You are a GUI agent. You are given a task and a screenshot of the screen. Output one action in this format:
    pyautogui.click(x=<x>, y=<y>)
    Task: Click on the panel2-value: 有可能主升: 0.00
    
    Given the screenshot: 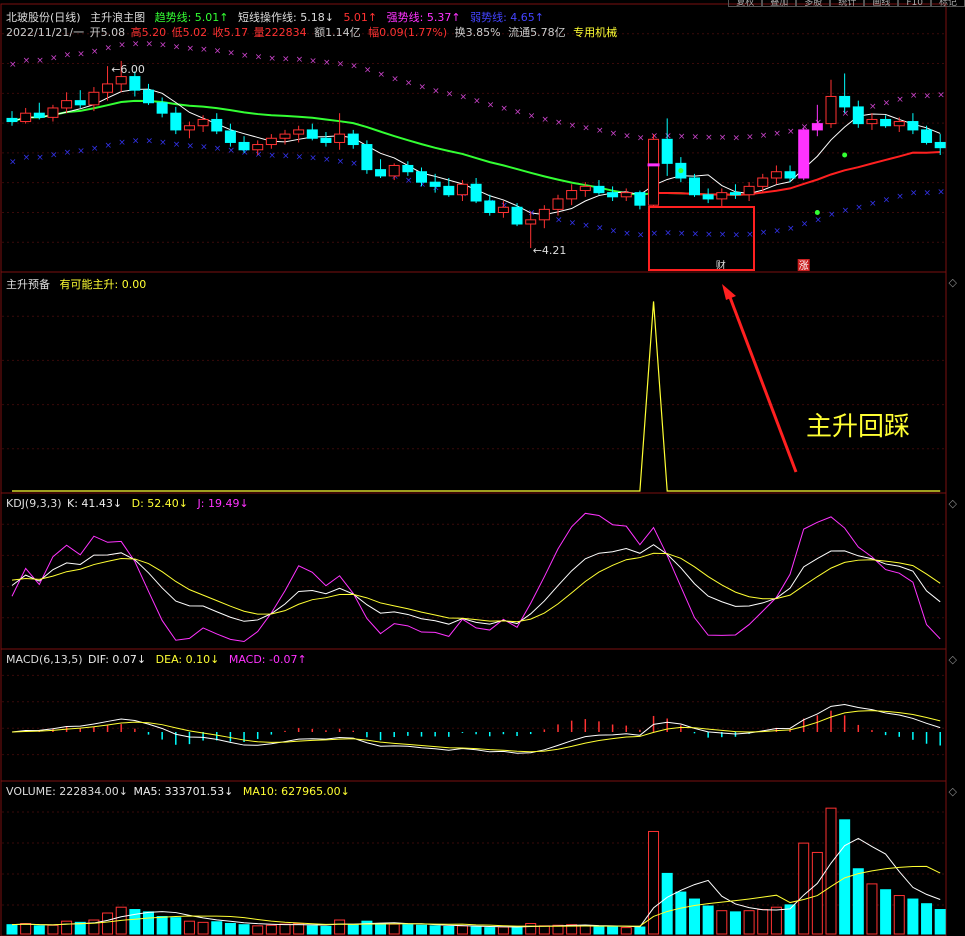 What is the action you would take?
    pyautogui.click(x=103, y=284)
    